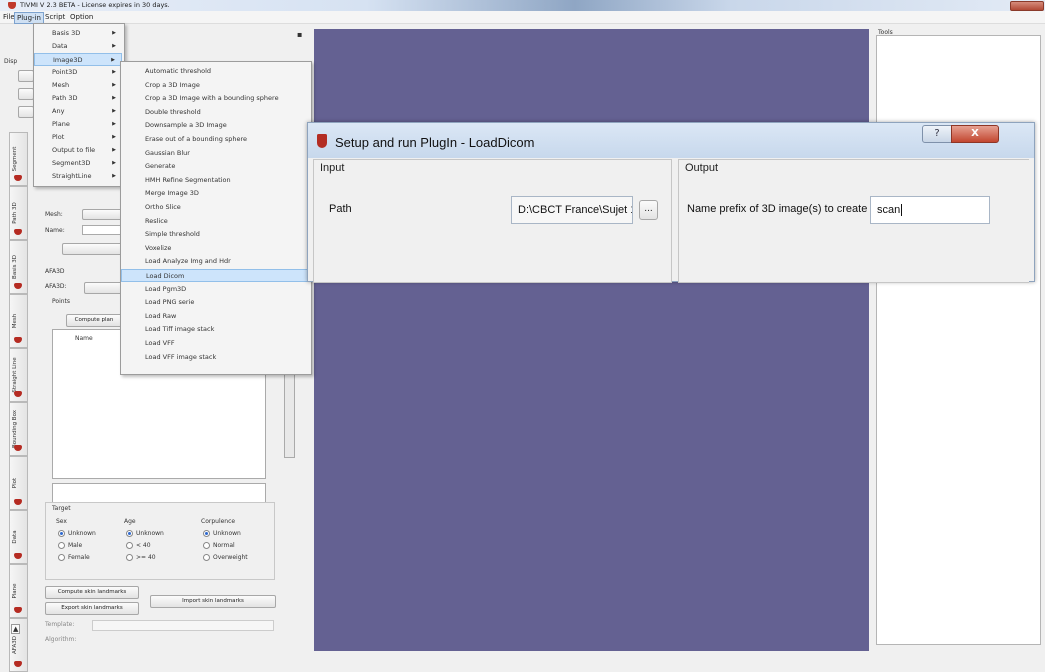 This screenshot has height=672, width=1045. I want to click on image3d-menu-item: Reslice, so click(215, 221).